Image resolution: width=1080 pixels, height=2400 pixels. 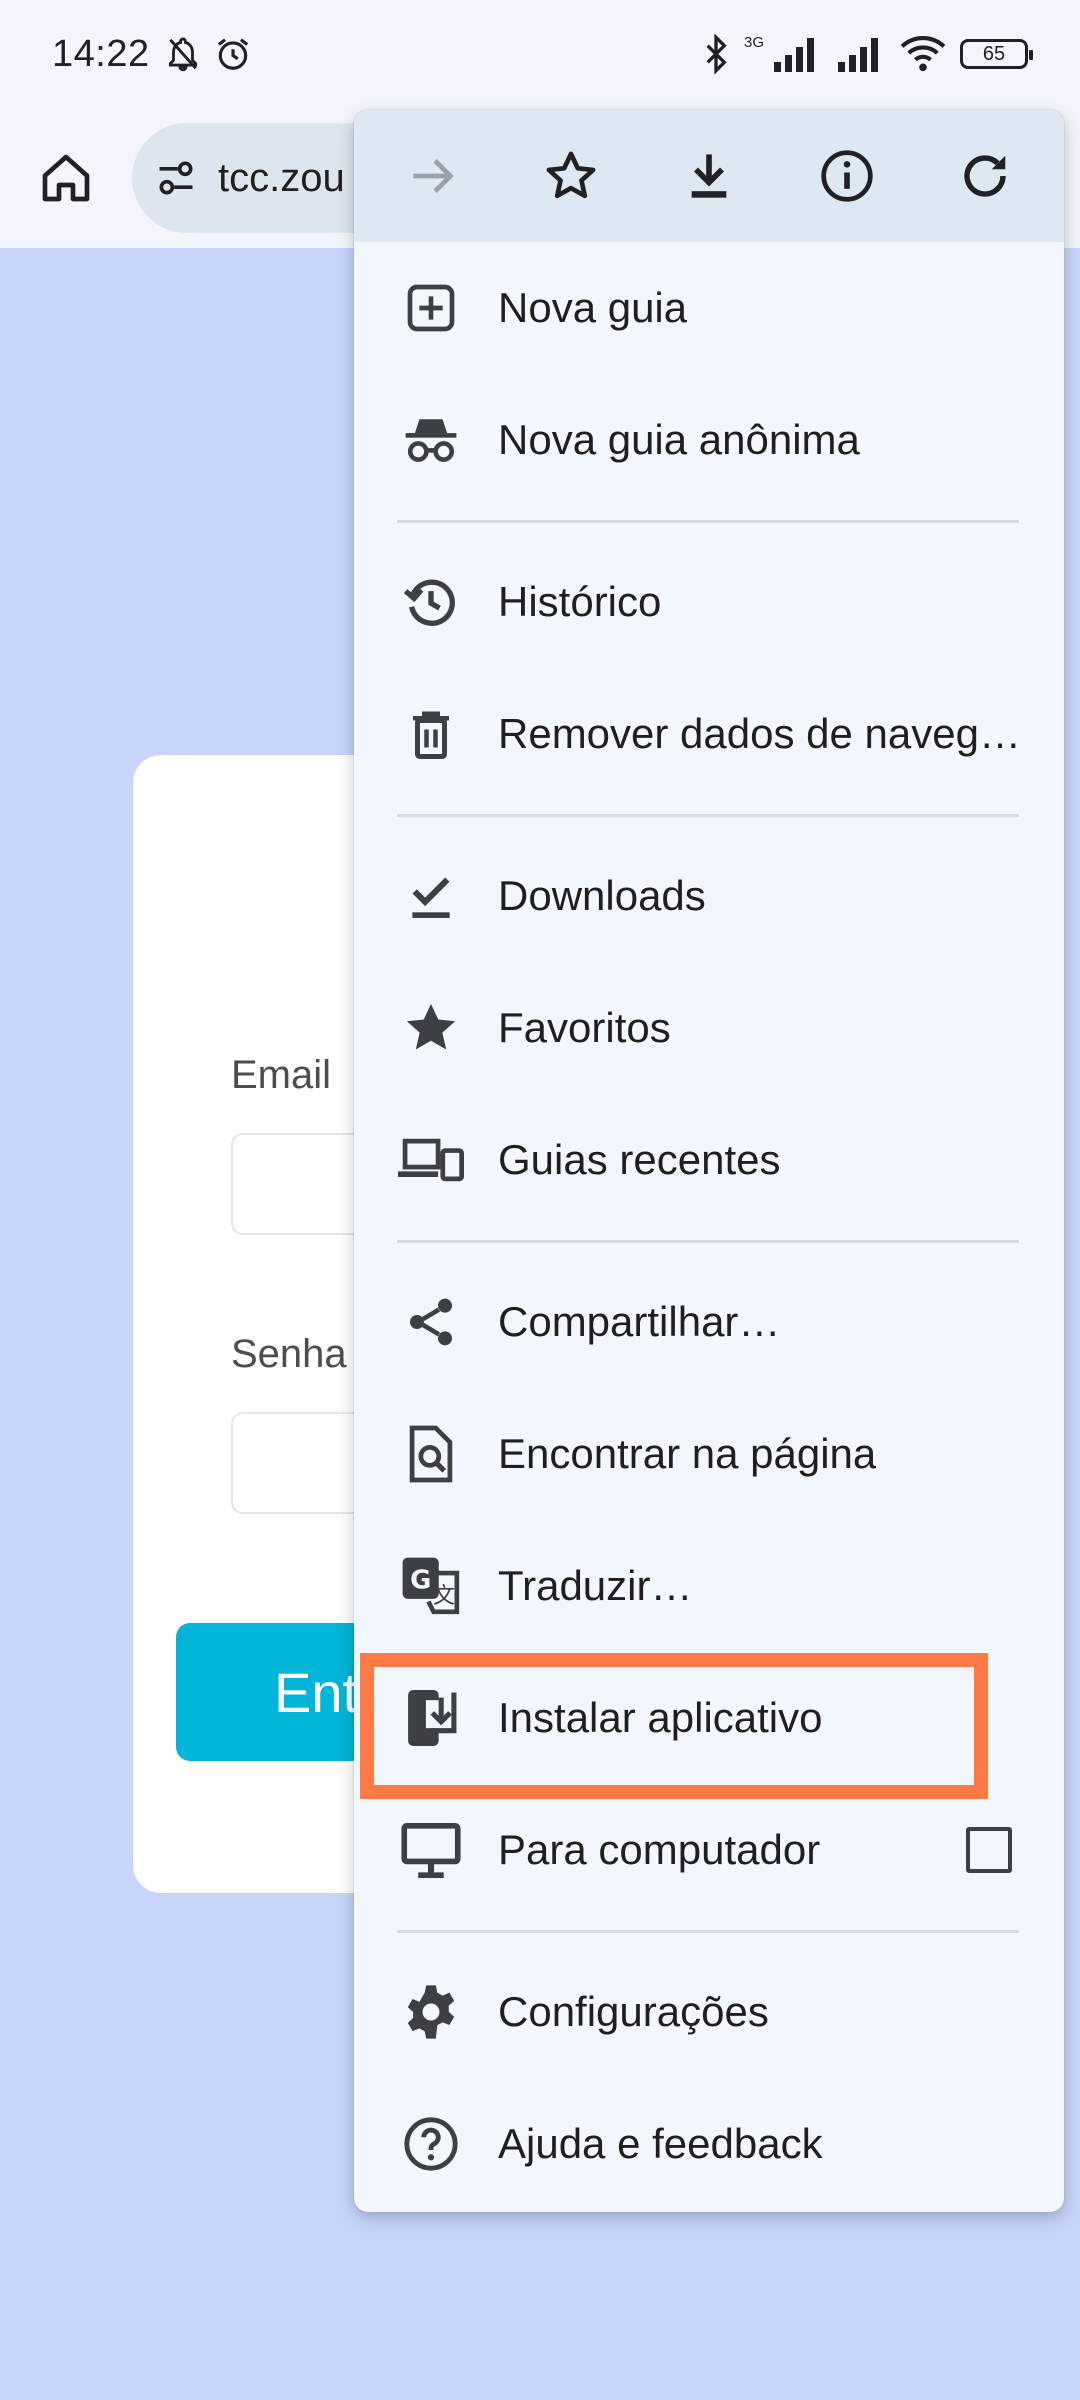 I want to click on alarm-icon, so click(x=233, y=54).